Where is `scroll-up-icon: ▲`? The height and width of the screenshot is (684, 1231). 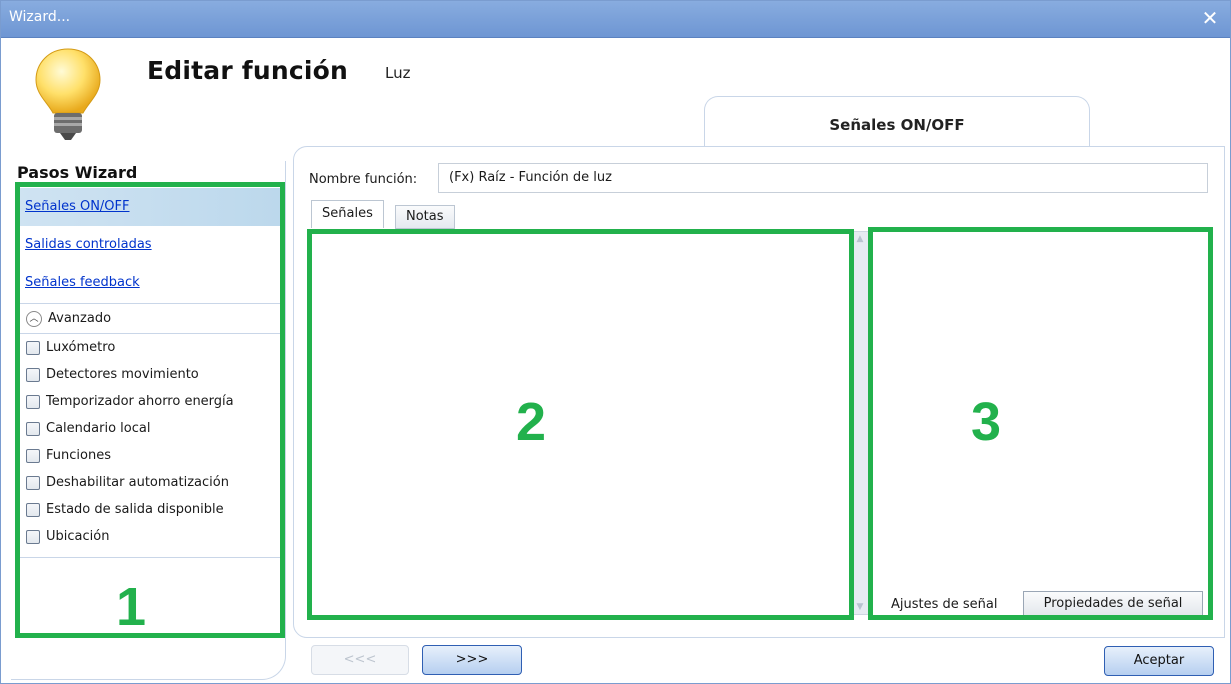
scroll-up-icon: ▲ is located at coordinates (860, 239).